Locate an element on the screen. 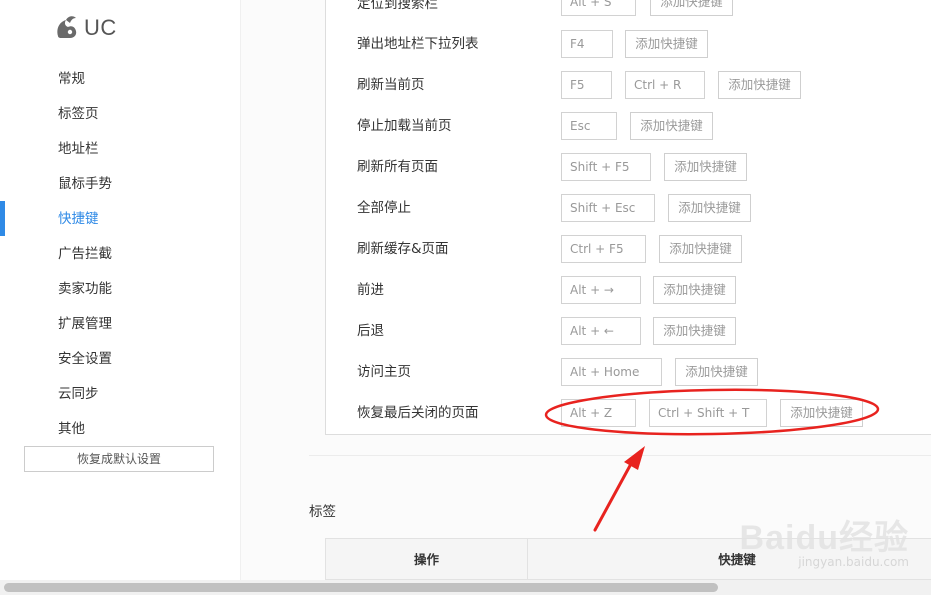  sidebar-item-seller: 卖家功能 is located at coordinates (85, 289).